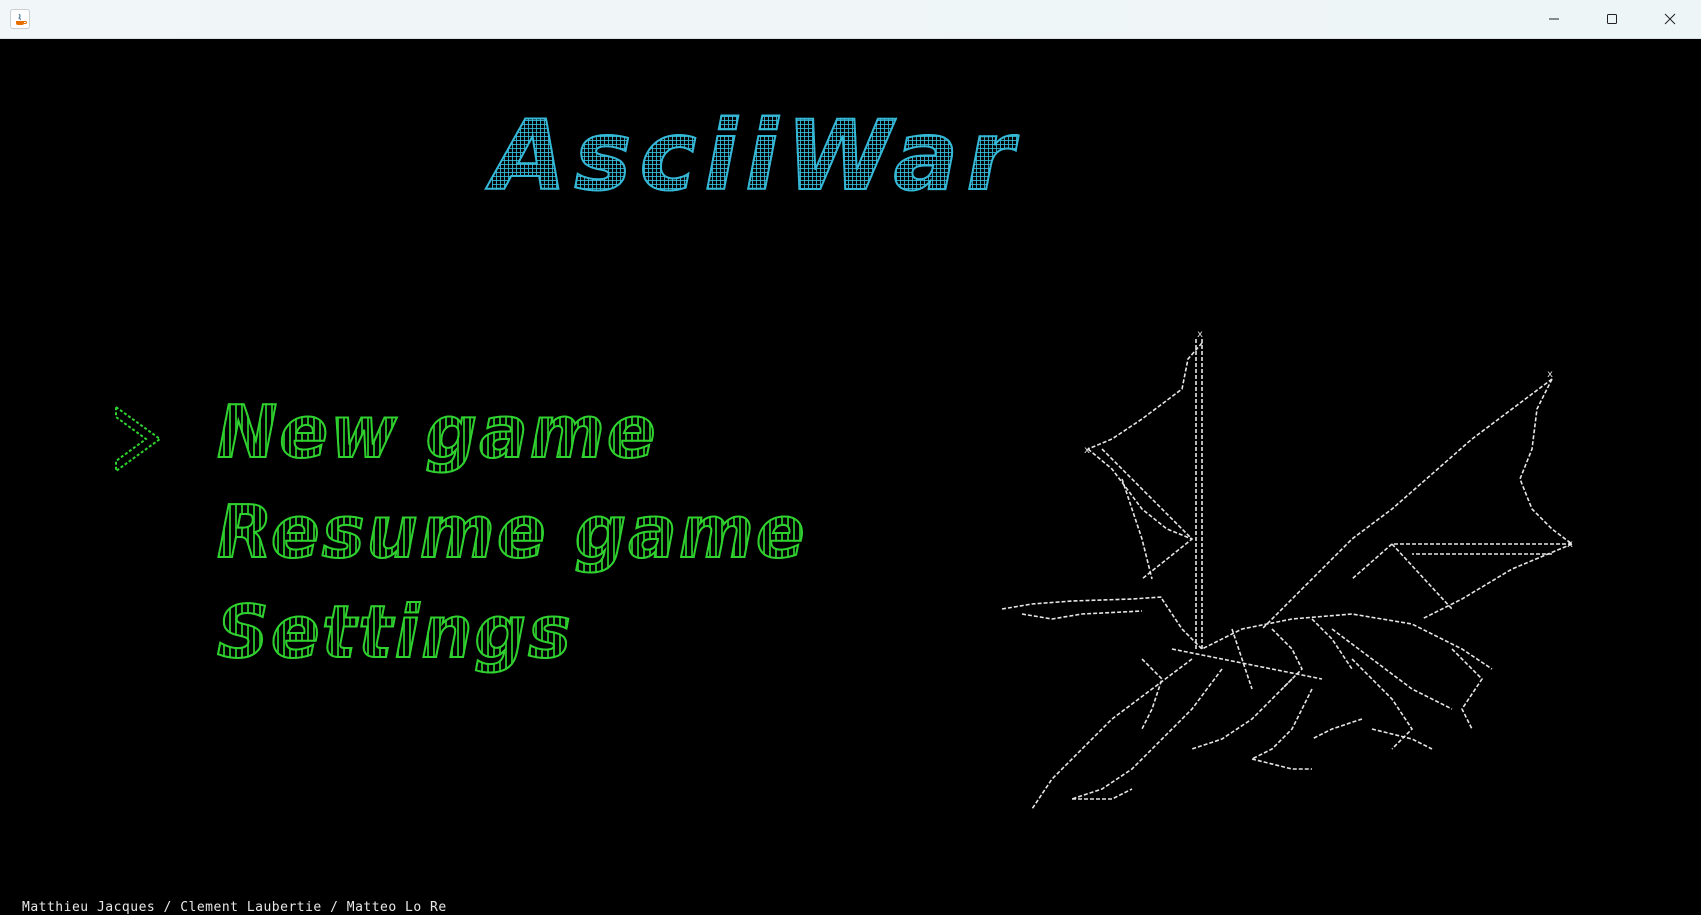  I want to click on menu-item-resume-game: Resume game, so click(511, 532).